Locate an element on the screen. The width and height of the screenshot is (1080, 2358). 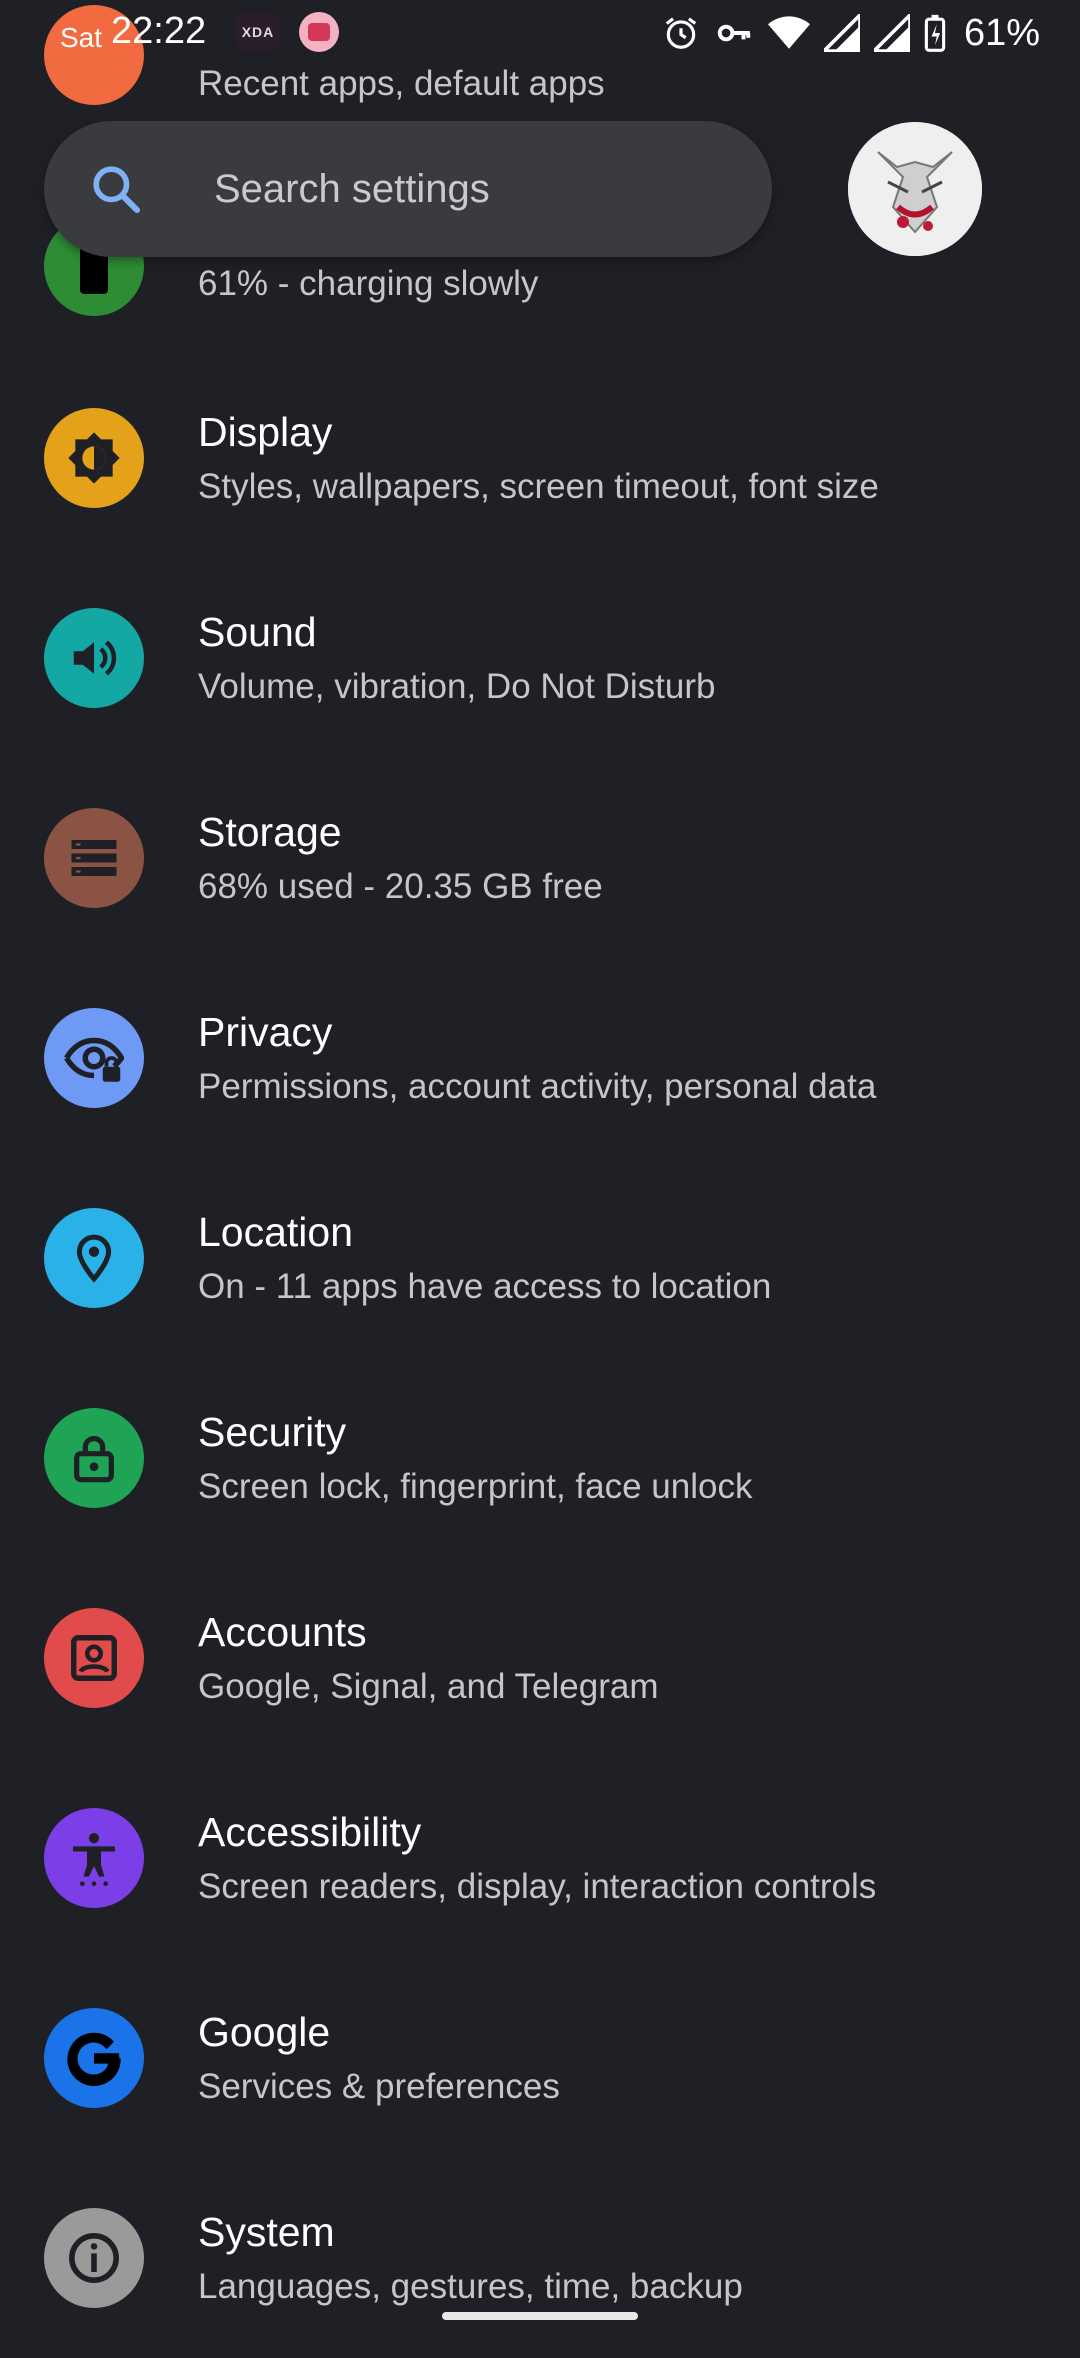
settings-item-subtitle: Languages, gestures, time, backup is located at coordinates (470, 2286).